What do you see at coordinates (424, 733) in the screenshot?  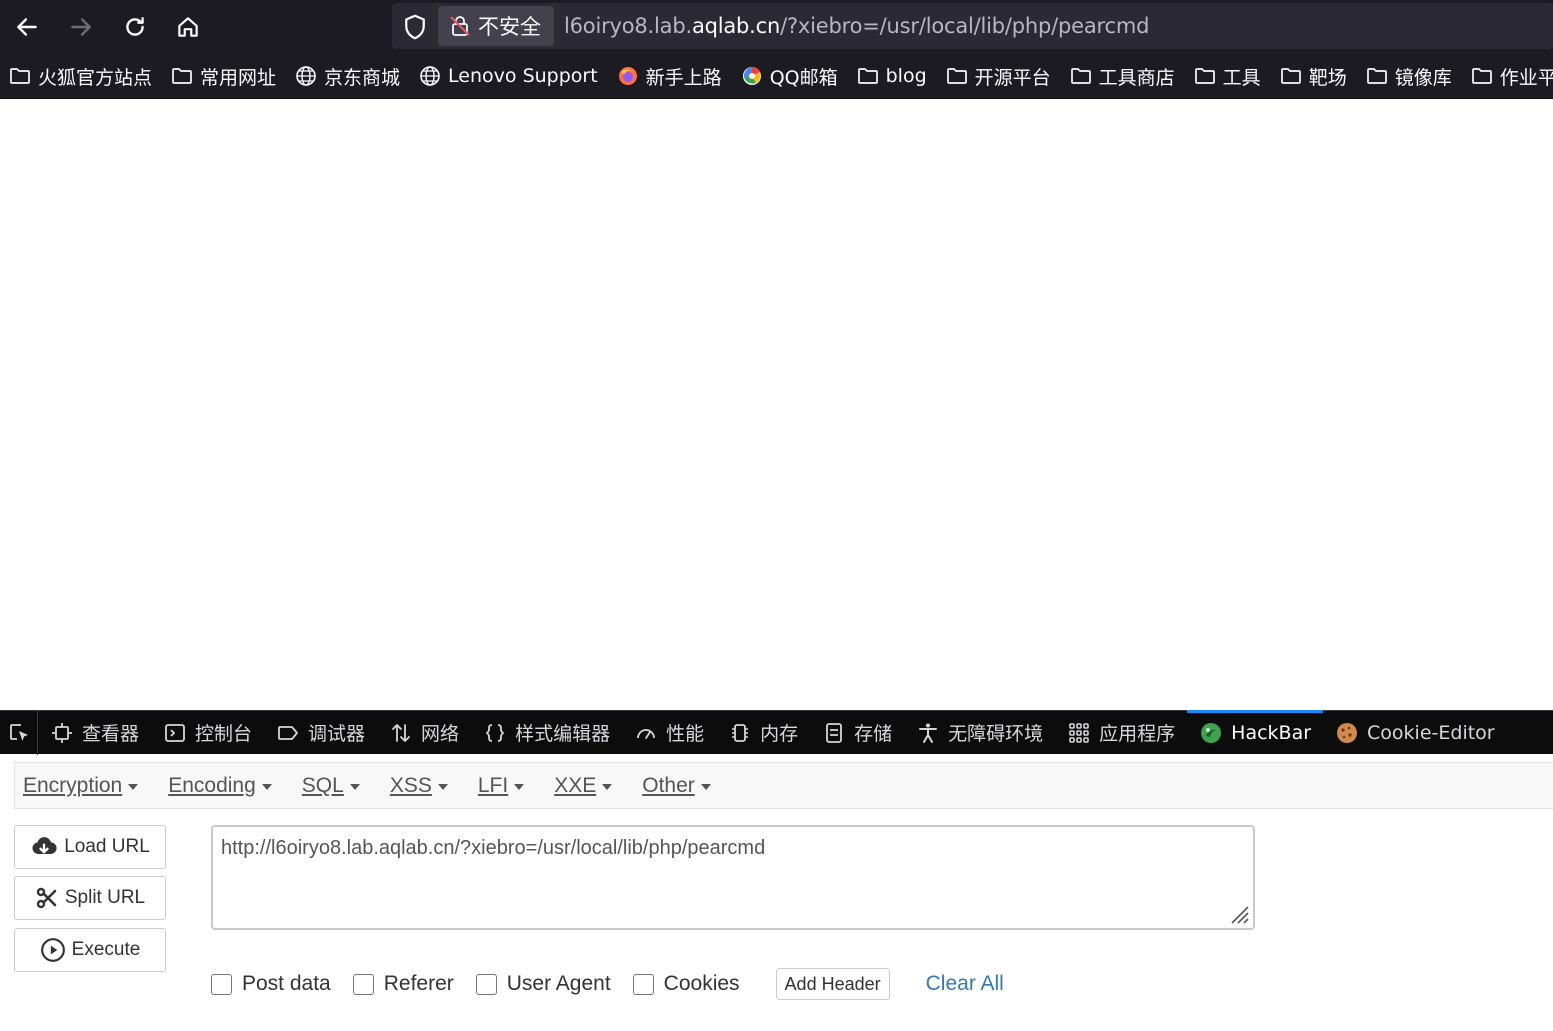 I see `devtools-tab-network: 网络` at bounding box center [424, 733].